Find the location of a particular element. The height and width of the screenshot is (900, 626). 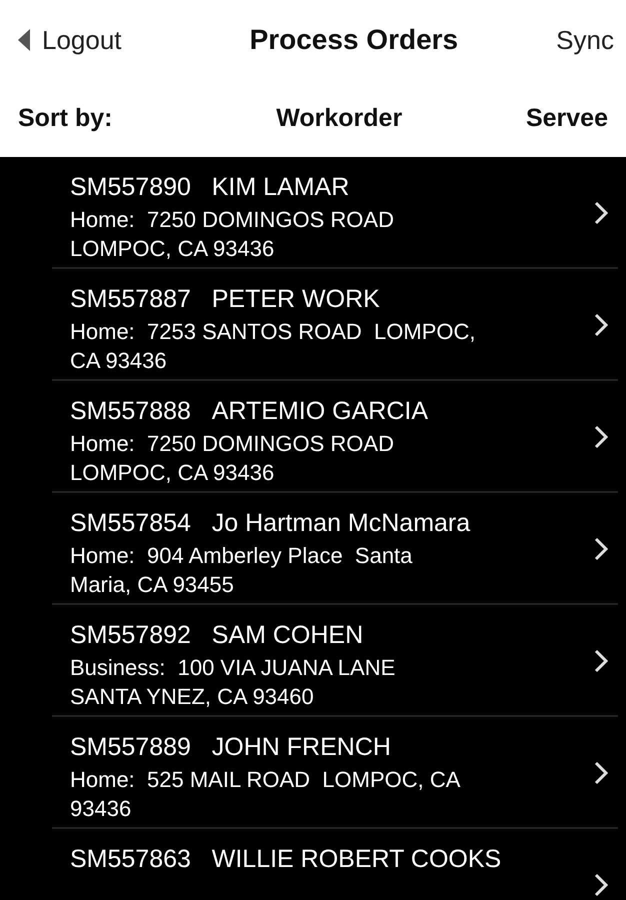

order-address: Home: 904 Amberley Place Santa is located at coordinates (242, 556).